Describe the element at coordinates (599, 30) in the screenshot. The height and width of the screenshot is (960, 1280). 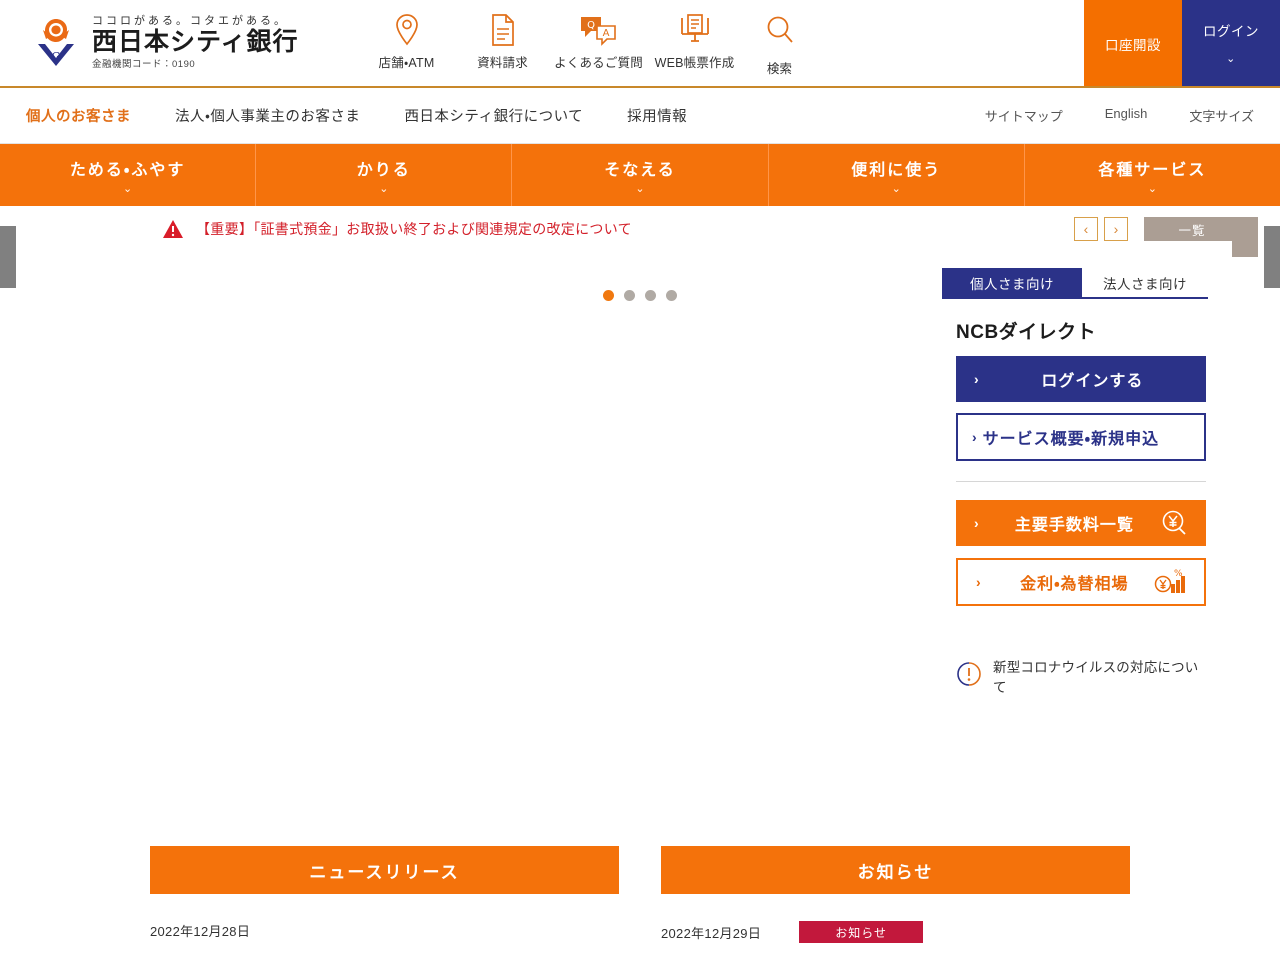
I see `qa-bubble-icon: QA` at that location.